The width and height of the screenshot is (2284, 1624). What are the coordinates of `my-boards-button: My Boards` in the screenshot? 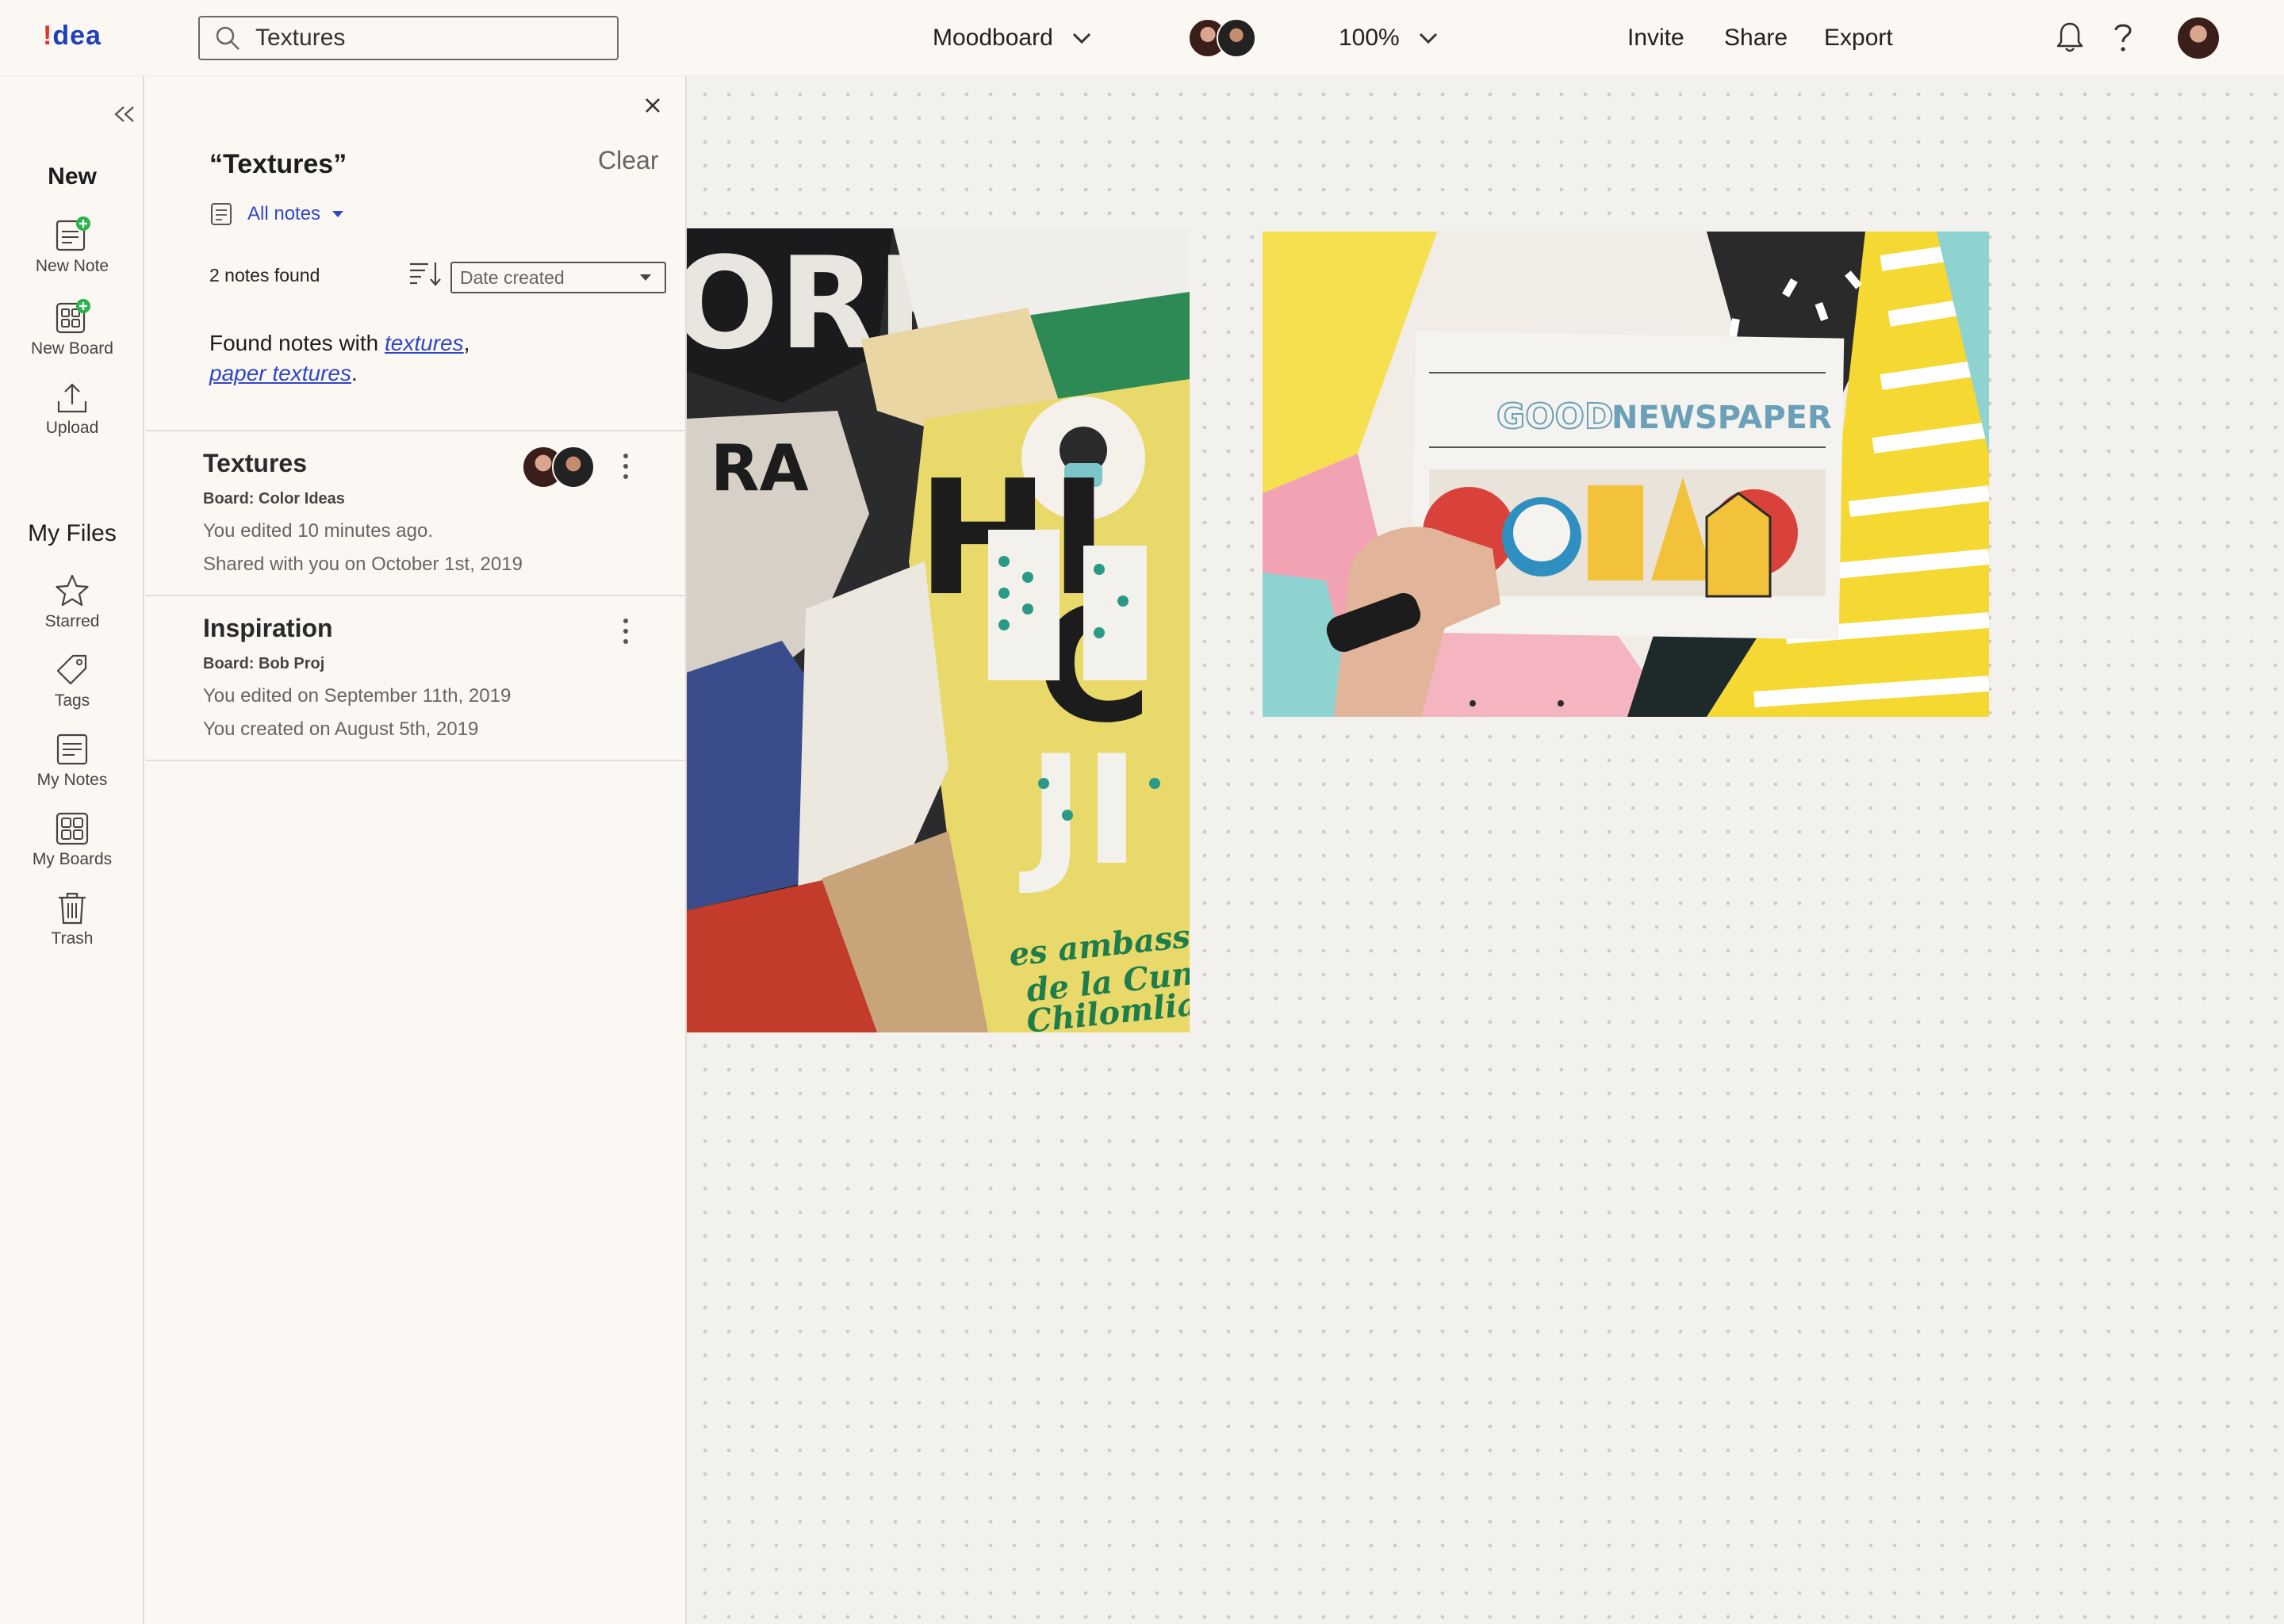 It's located at (72, 839).